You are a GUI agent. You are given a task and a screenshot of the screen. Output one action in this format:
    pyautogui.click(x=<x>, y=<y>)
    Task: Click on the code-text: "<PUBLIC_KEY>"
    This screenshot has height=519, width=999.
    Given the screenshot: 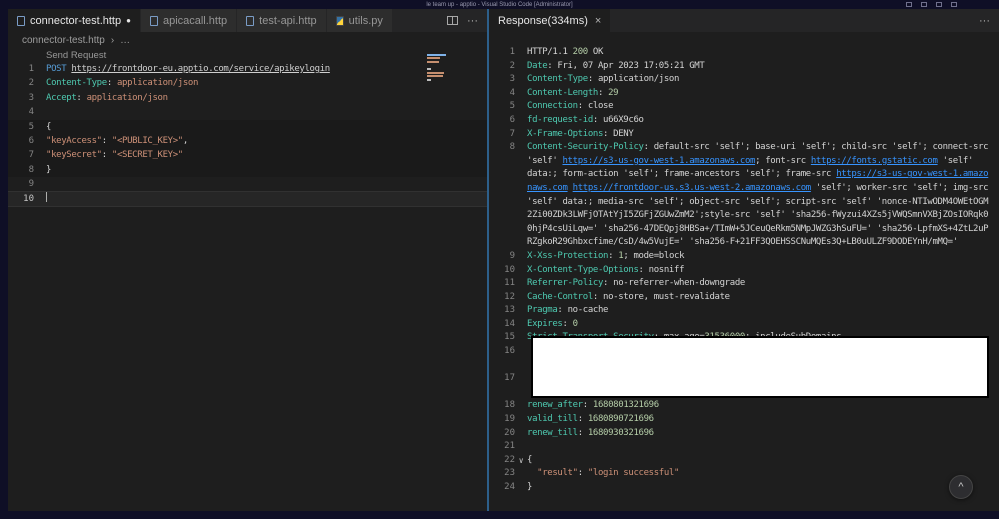 What is the action you would take?
    pyautogui.click(x=147, y=140)
    